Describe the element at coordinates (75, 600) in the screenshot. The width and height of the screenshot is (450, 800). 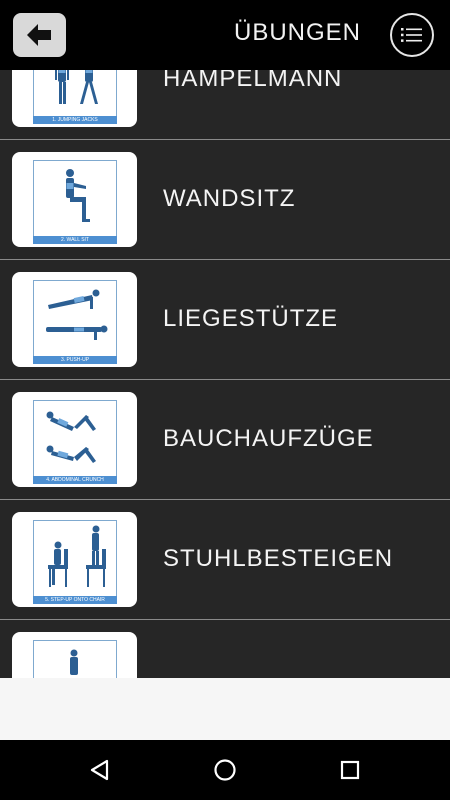
I see `exercise-caption: 5. STEP-UP ONTO CHAIR` at that location.